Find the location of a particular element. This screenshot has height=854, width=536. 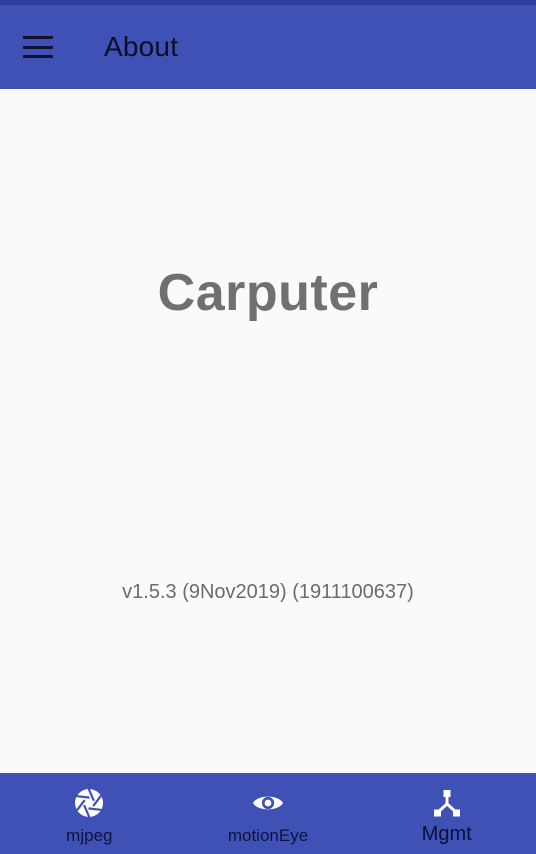

page-title: About is located at coordinates (141, 46).